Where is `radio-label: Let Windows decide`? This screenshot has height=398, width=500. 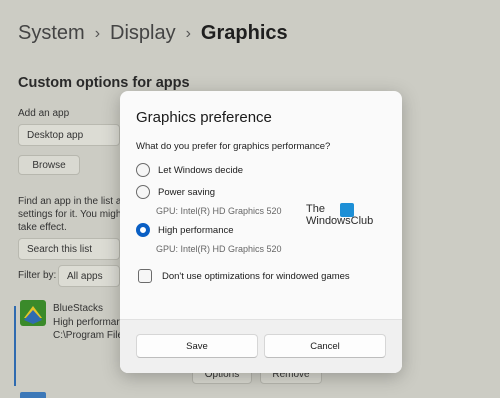
radio-label: Let Windows decide is located at coordinates (201, 170).